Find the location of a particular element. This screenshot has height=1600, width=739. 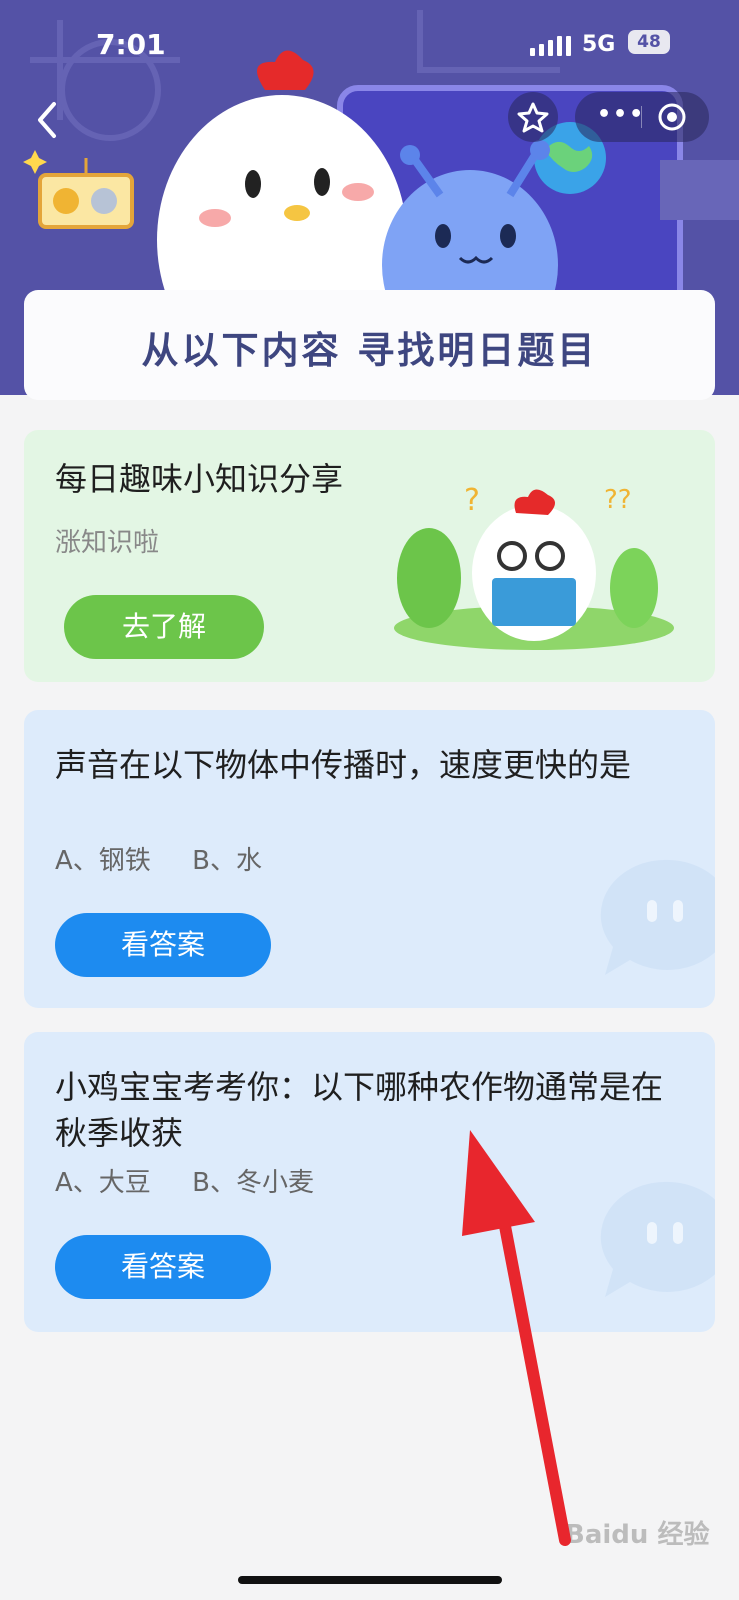

learn-more-button: 去了解 is located at coordinates (164, 627).